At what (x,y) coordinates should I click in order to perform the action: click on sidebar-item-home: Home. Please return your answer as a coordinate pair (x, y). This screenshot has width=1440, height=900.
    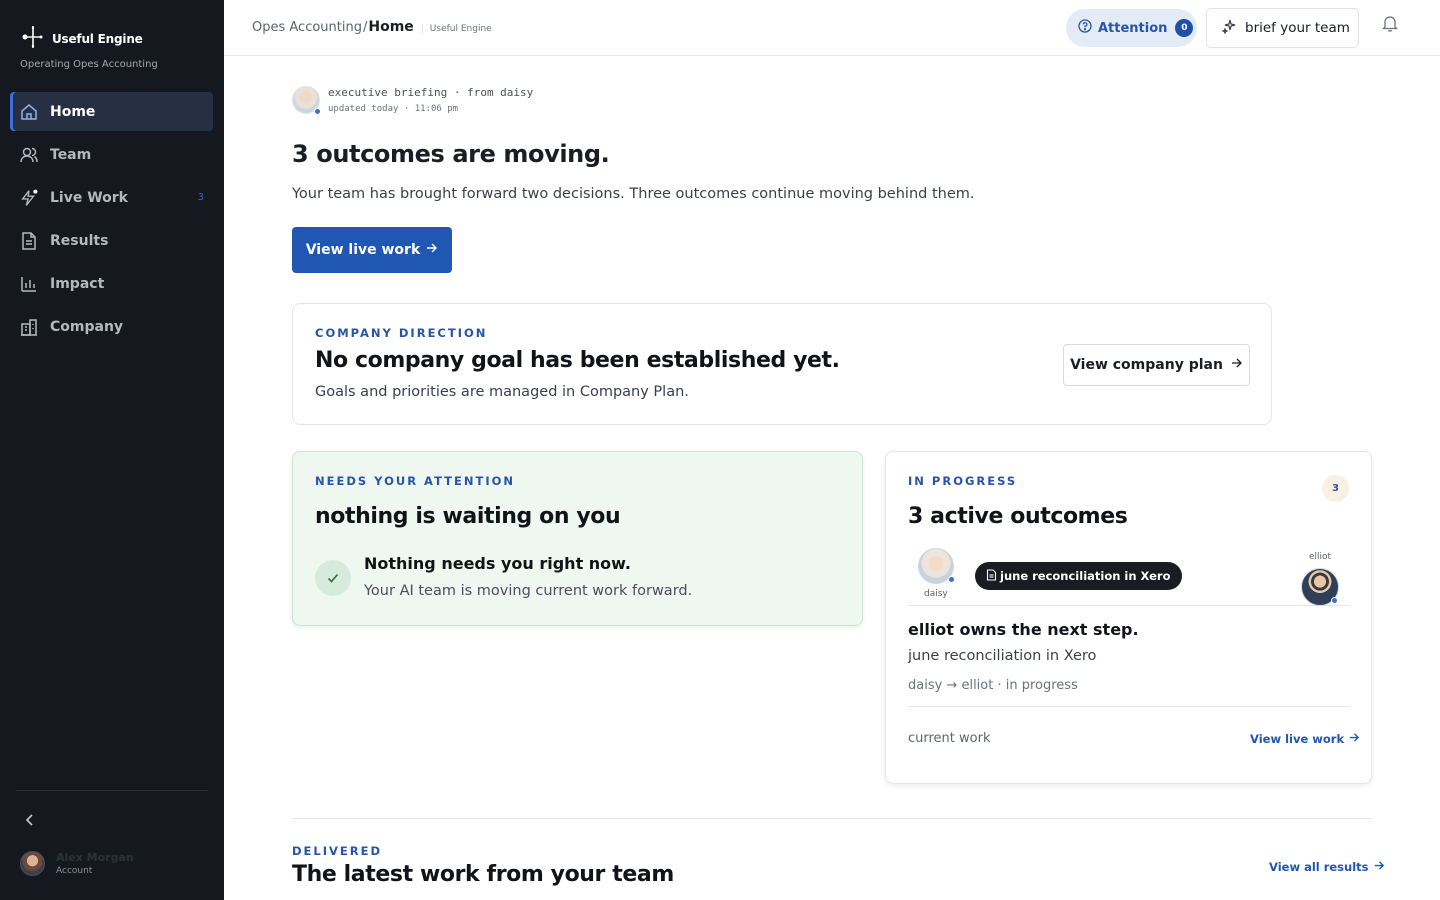
    Looking at the image, I should click on (111, 111).